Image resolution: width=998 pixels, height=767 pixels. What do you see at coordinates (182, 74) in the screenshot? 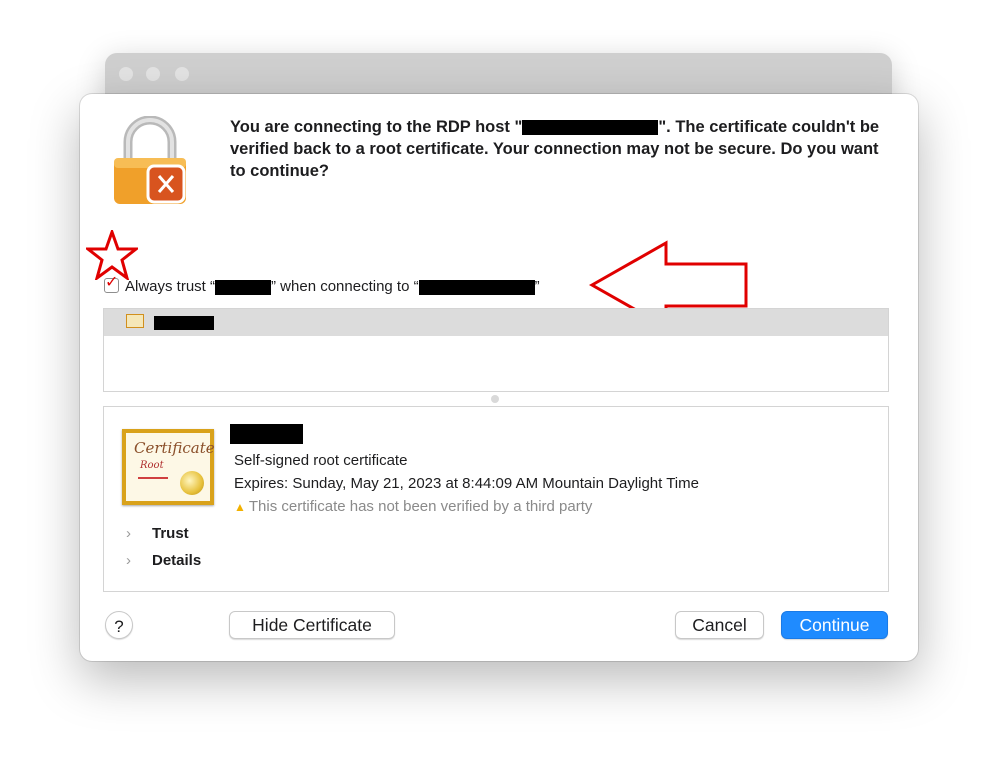
I see `zoom-window-icon` at bounding box center [182, 74].